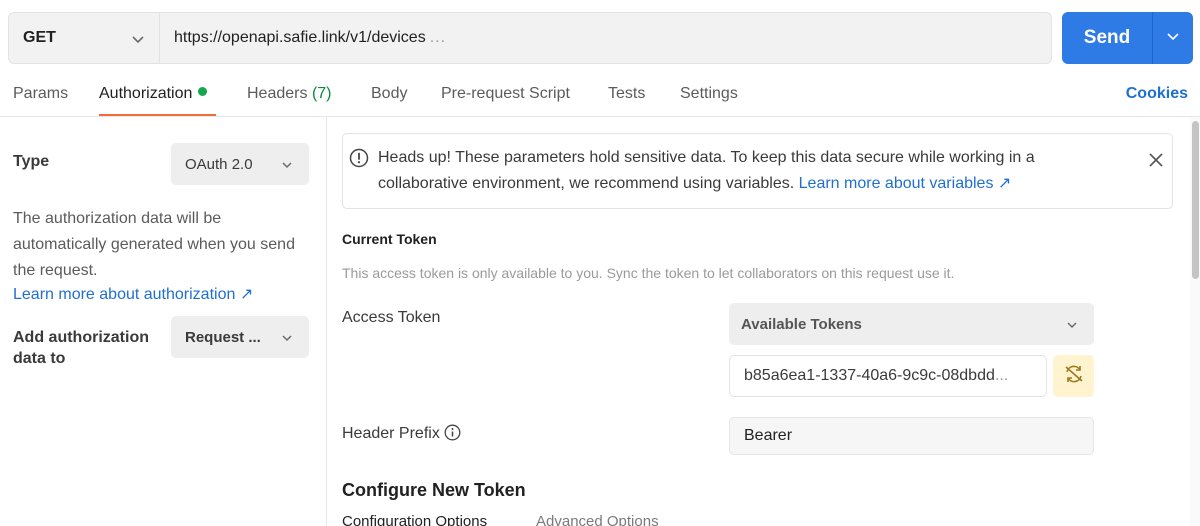 Image resolution: width=1200 pixels, height=526 pixels. Describe the element at coordinates (203, 91) in the screenshot. I see `status-dot` at that location.